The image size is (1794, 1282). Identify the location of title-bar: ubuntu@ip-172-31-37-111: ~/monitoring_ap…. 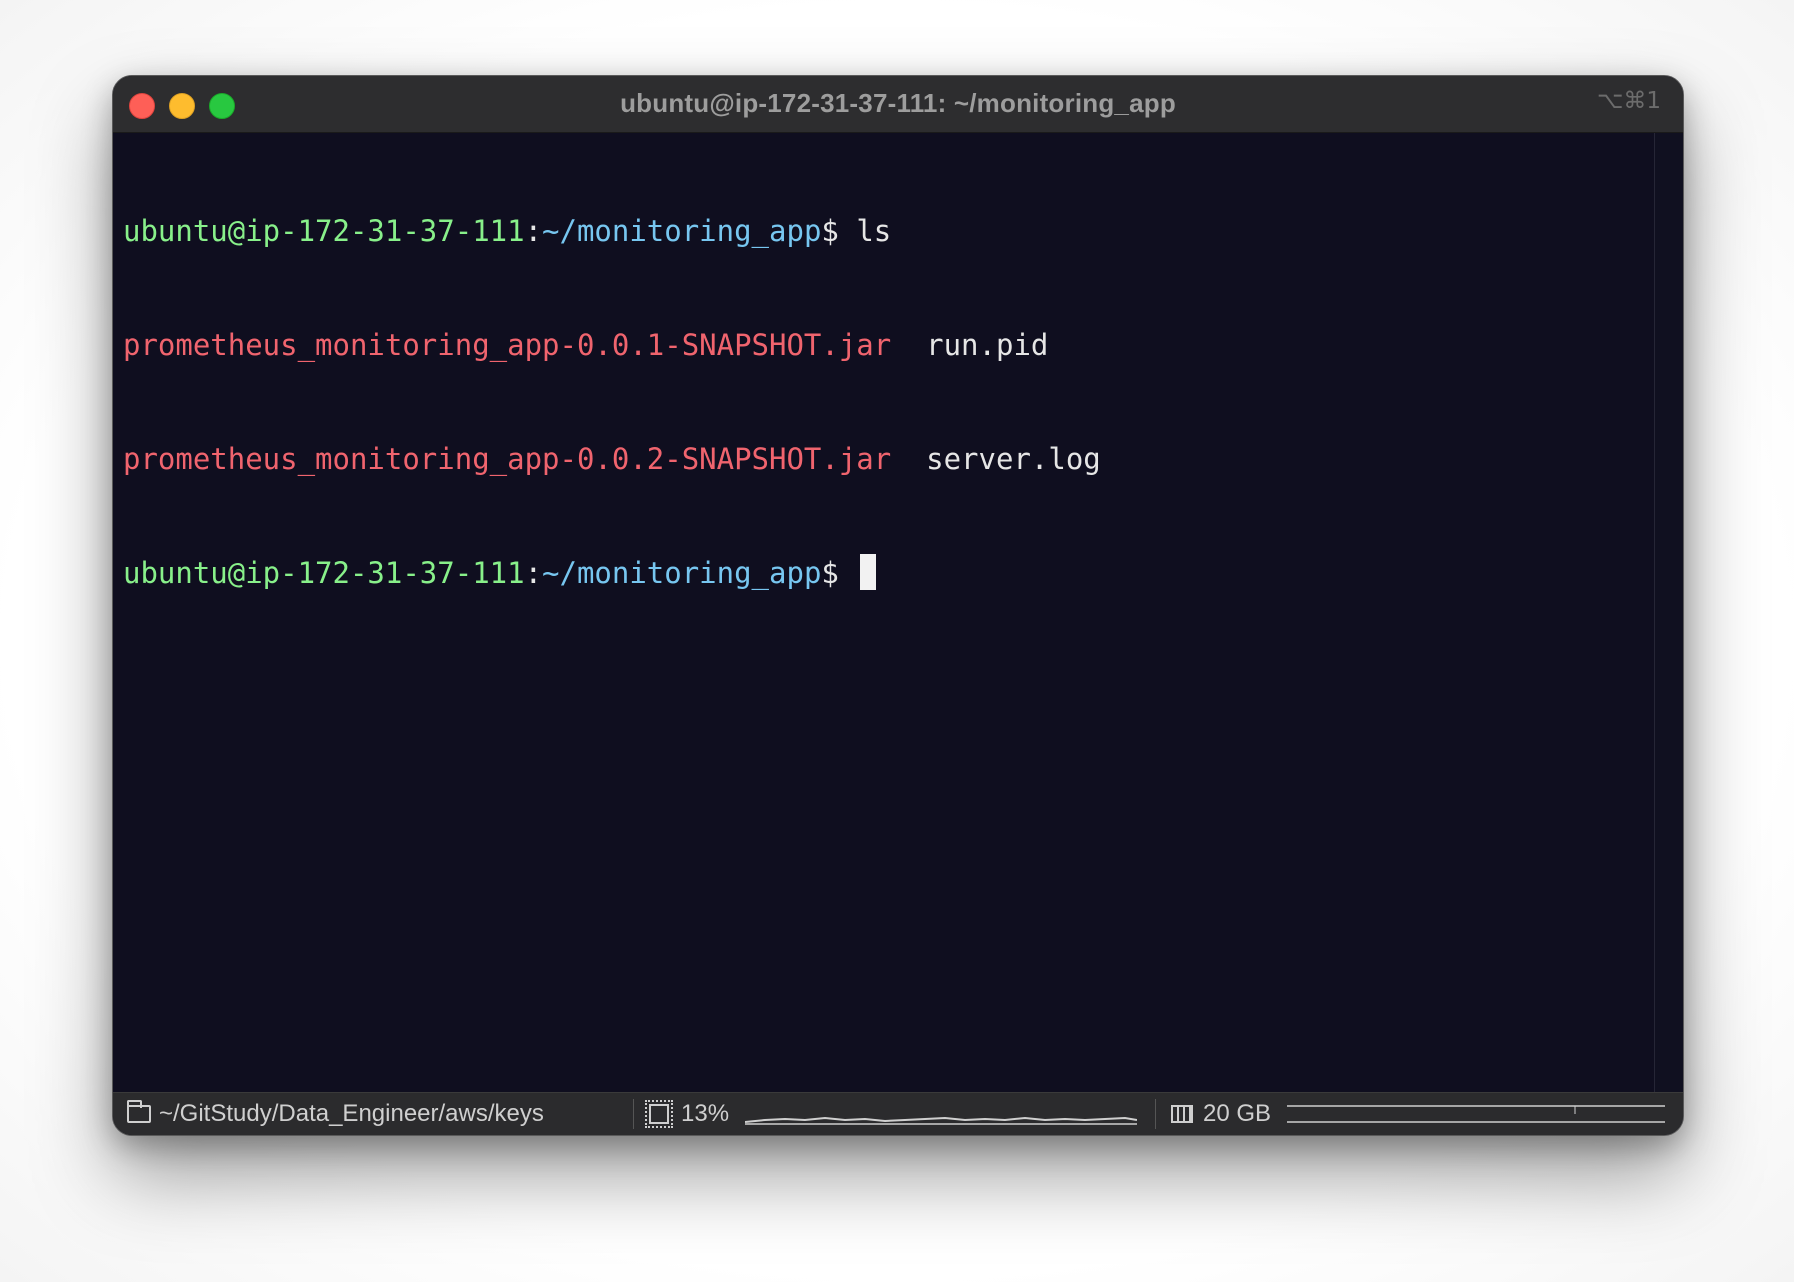
(898, 104).